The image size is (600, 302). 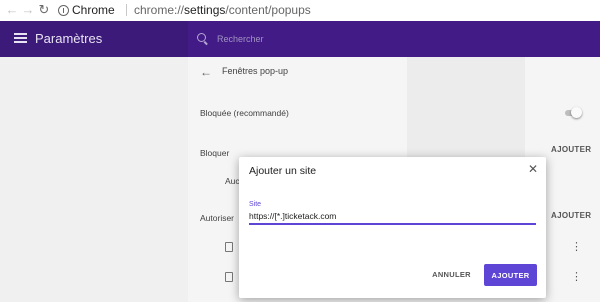 What do you see at coordinates (63, 10) in the screenshot?
I see `page-info-icon` at bounding box center [63, 10].